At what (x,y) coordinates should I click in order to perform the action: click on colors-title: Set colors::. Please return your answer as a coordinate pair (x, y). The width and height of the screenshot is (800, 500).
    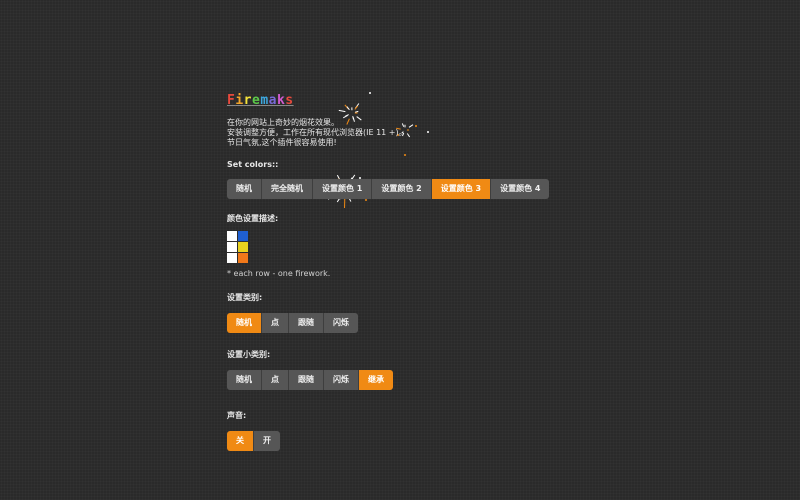
    Looking at the image, I should click on (253, 164).